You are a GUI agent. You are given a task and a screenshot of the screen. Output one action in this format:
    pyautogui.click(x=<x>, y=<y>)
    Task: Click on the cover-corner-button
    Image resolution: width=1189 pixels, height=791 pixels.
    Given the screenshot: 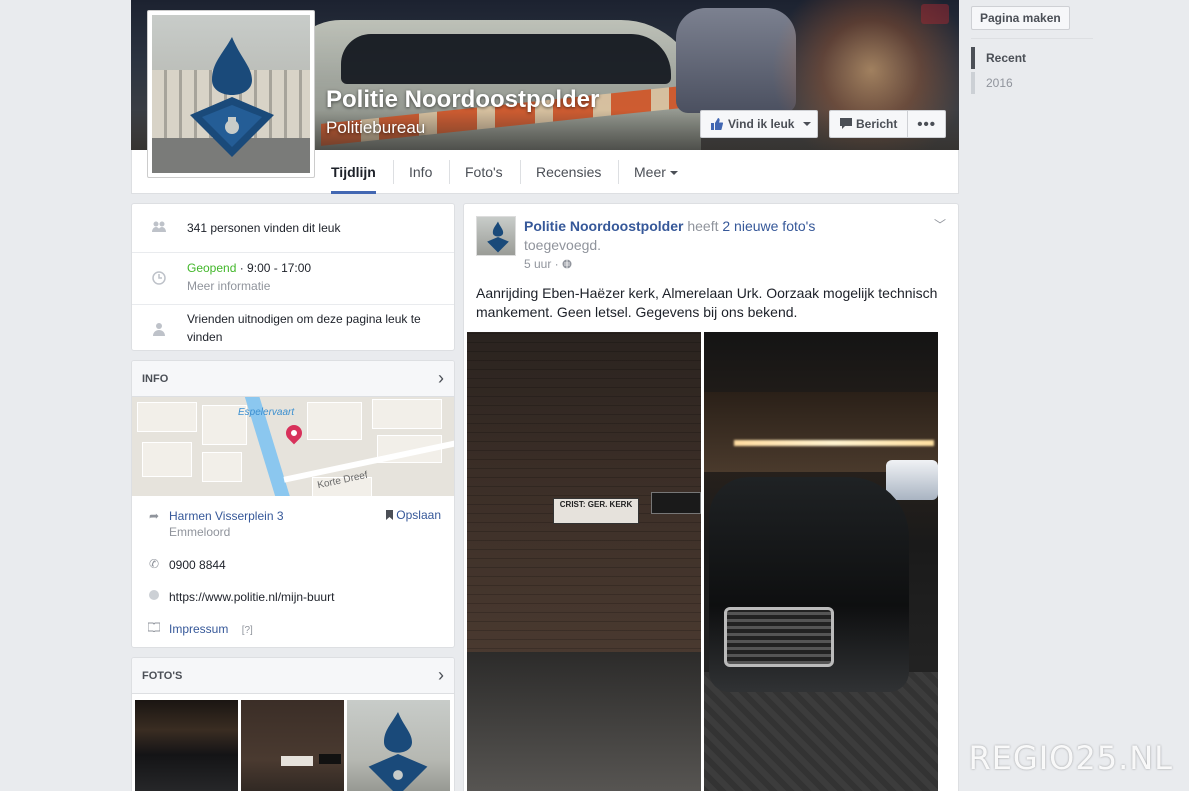 What is the action you would take?
    pyautogui.click(x=935, y=14)
    